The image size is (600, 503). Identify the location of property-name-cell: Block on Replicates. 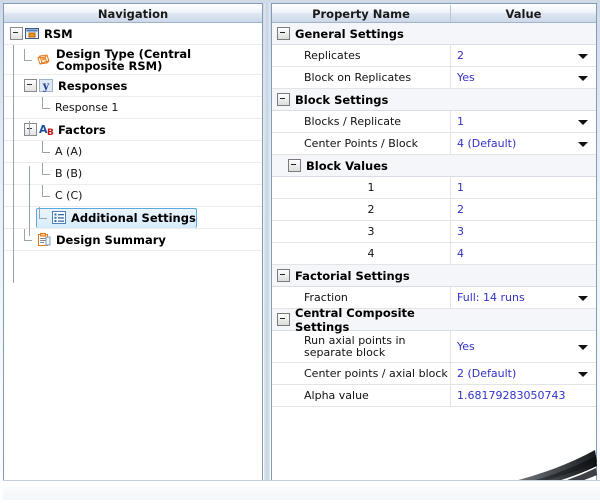
(361, 77).